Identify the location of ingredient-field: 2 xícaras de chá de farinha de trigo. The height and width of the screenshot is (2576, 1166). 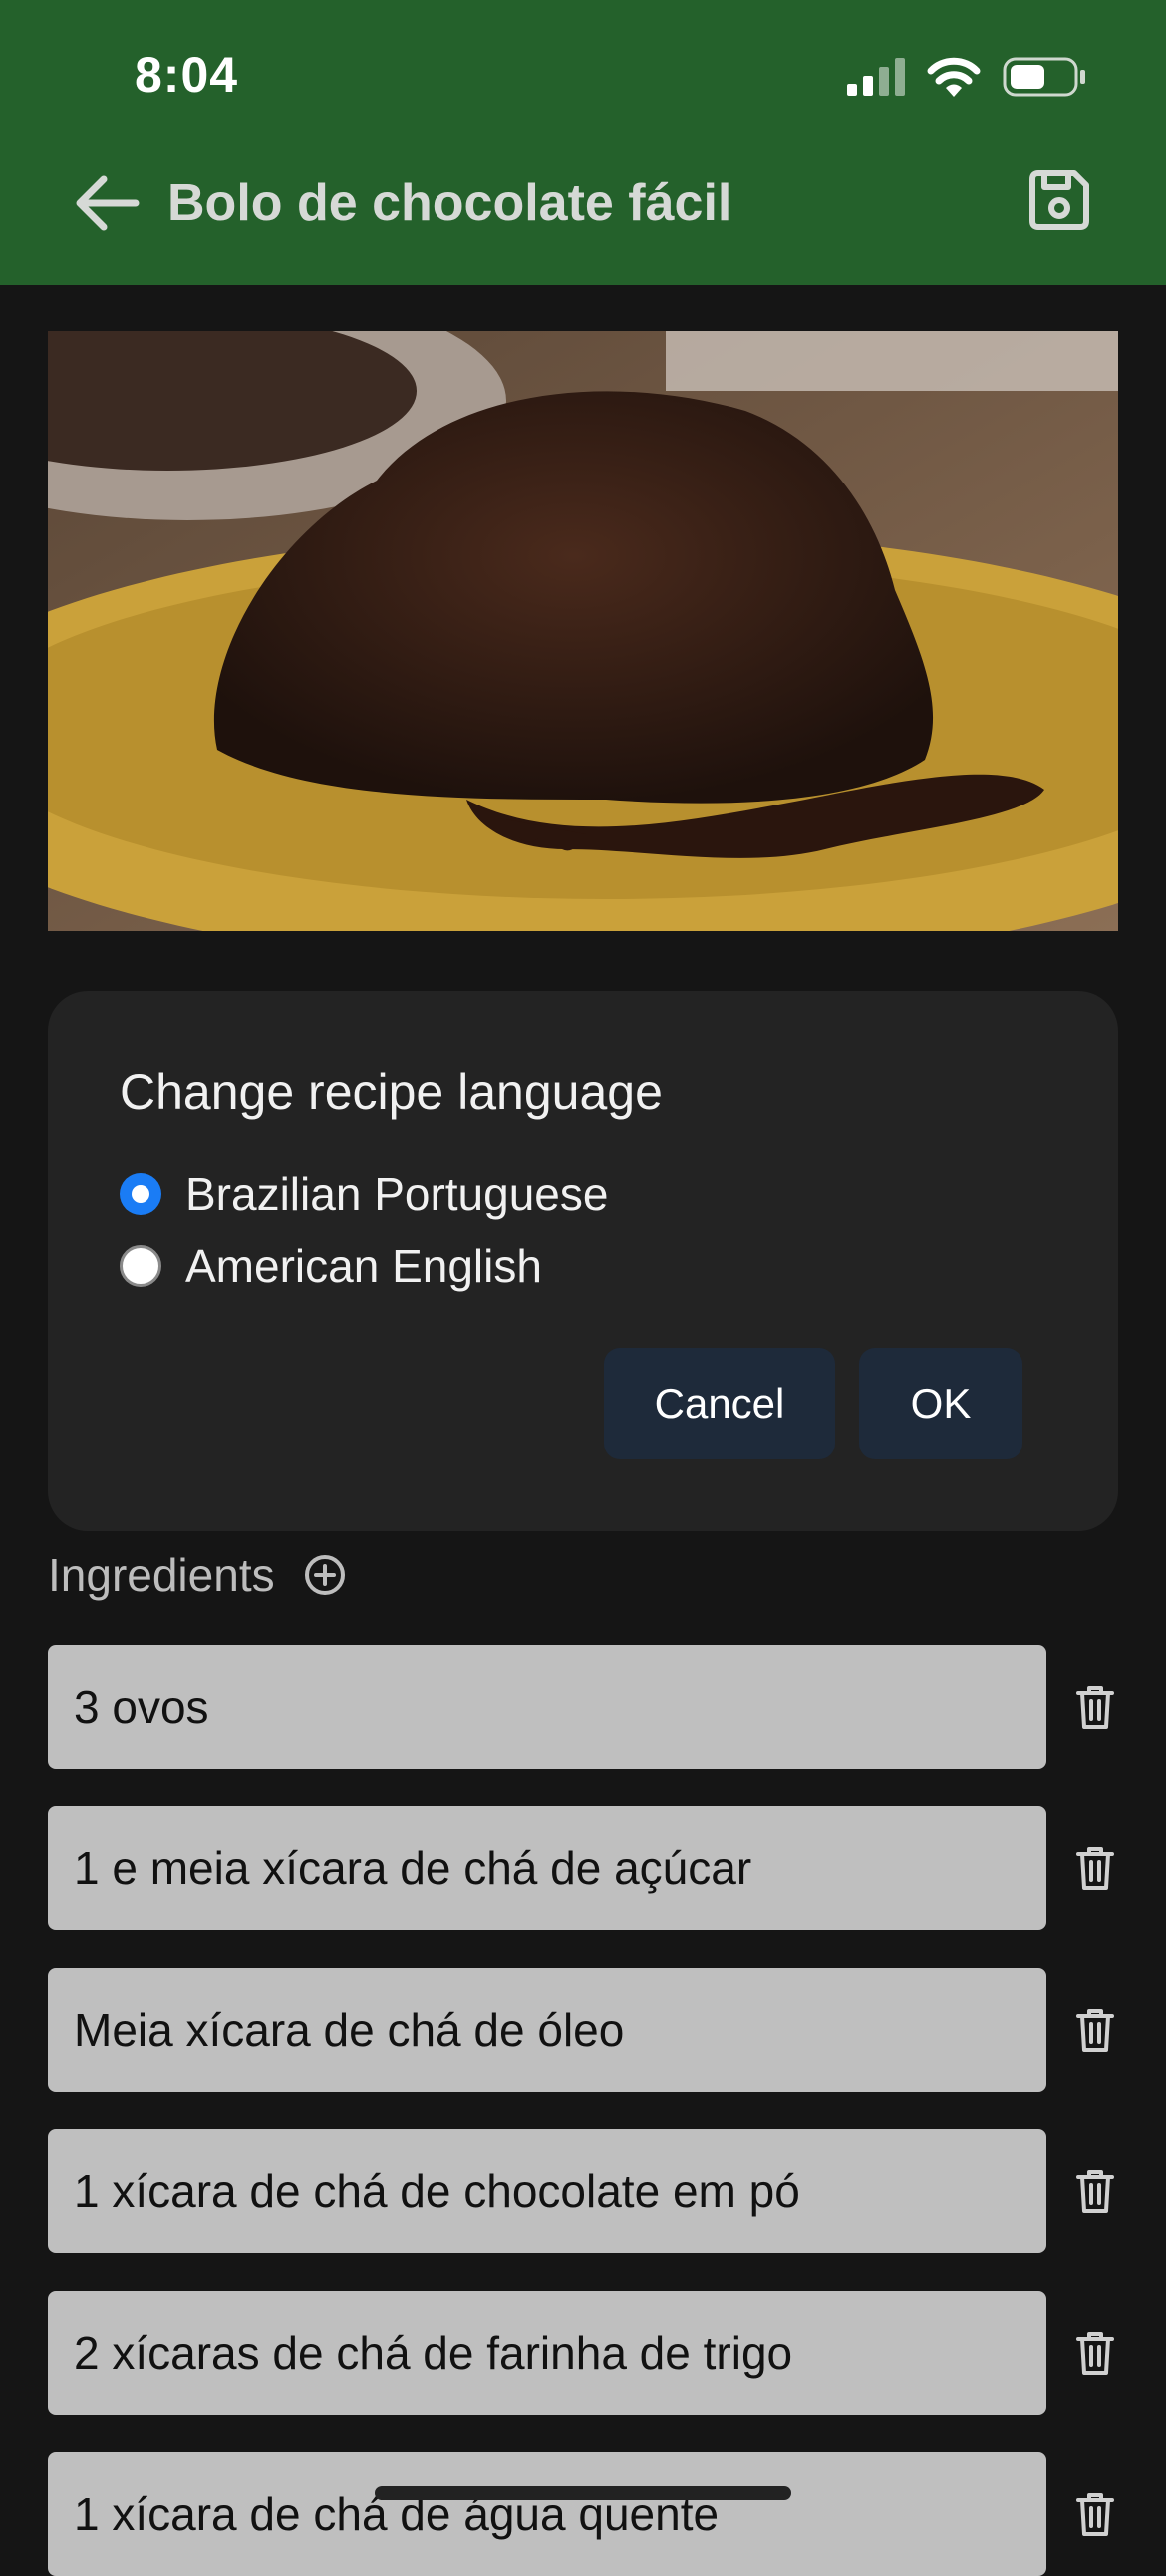
(547, 2353).